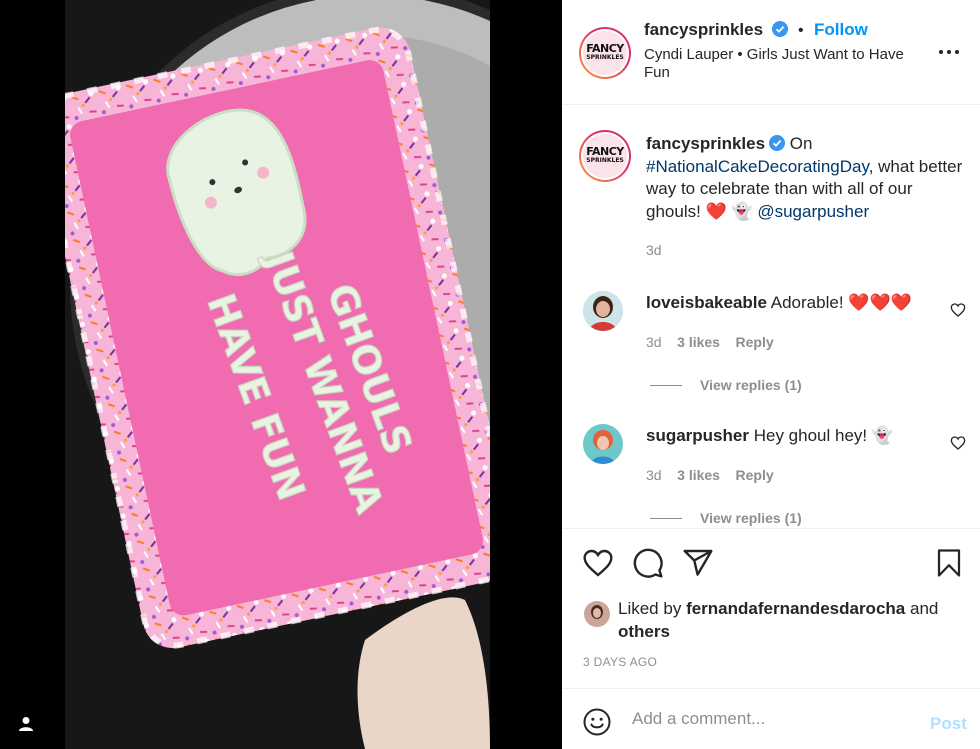 Image resolution: width=980 pixels, height=749 pixels. Describe the element at coordinates (948, 724) in the screenshot. I see `post-comment-button: Post` at that location.